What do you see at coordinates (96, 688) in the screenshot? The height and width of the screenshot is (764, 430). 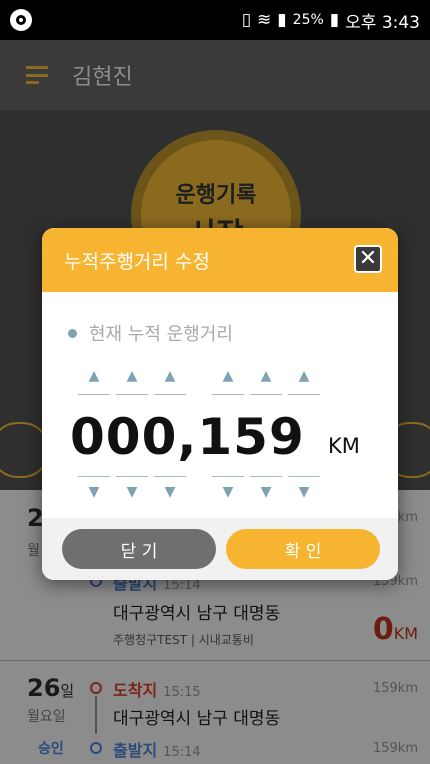 I see `entry2-arrival-marker` at bounding box center [96, 688].